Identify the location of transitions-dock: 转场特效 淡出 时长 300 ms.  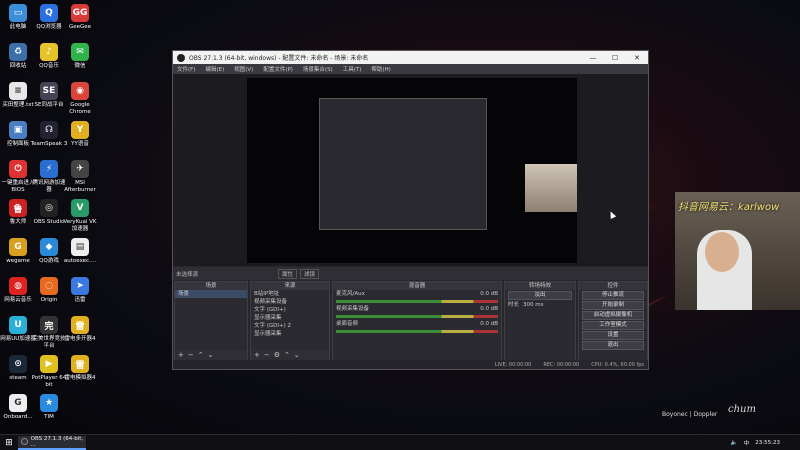
(540, 321).